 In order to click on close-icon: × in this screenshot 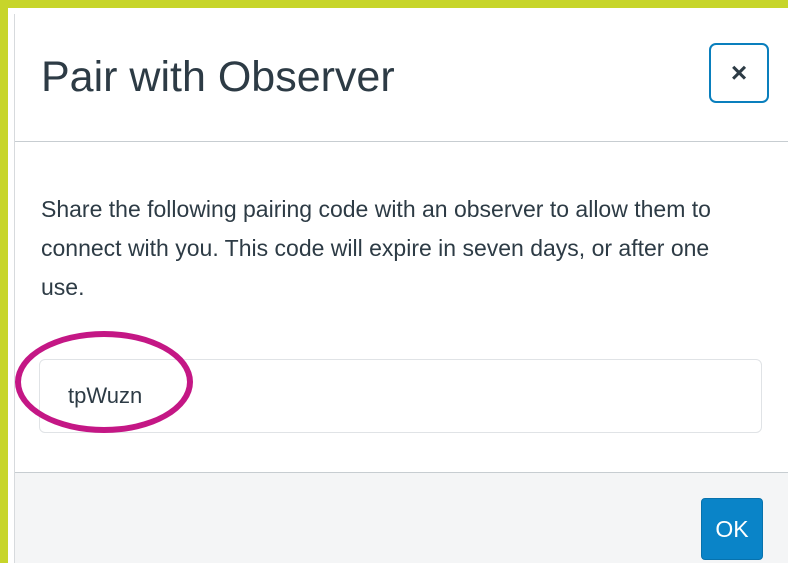, I will do `click(739, 72)`.